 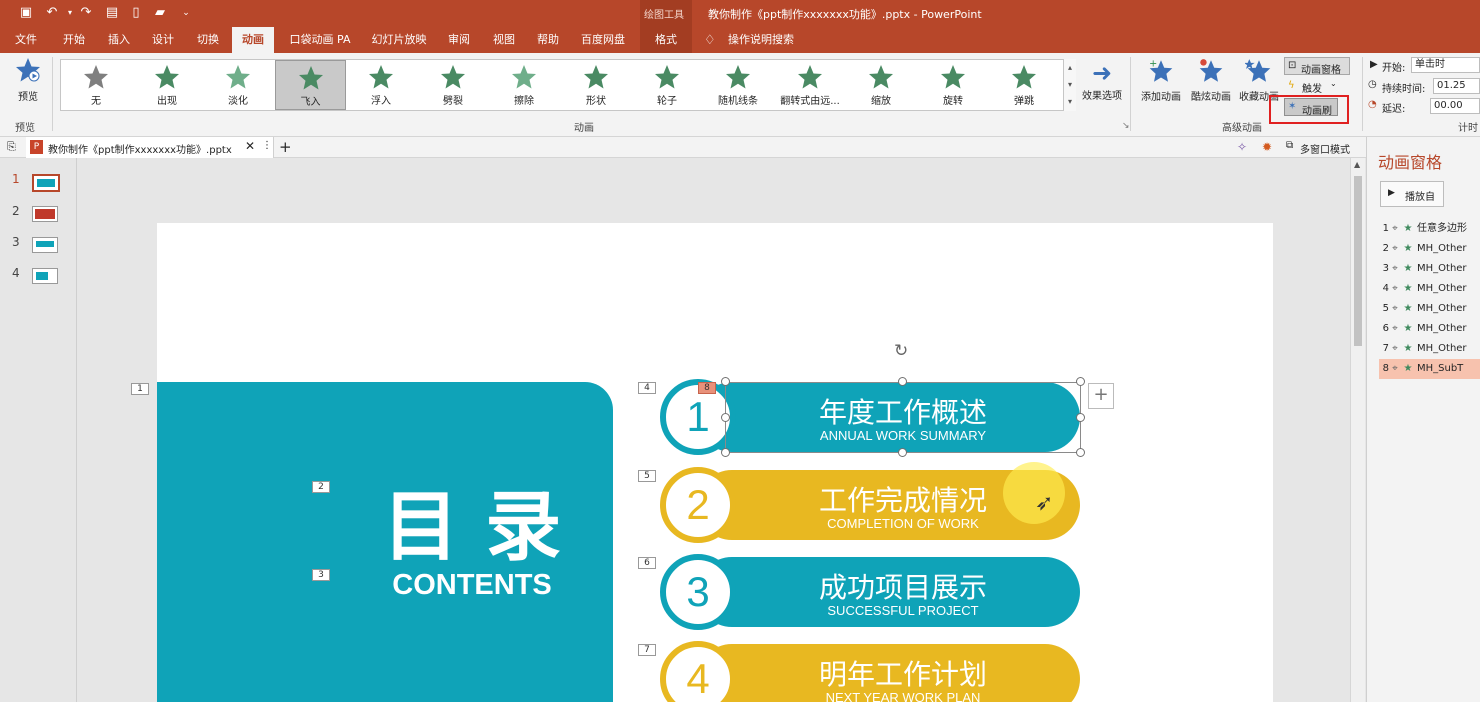 I want to click on cool-animation-button: 酷炫动画, so click(x=1211, y=86).